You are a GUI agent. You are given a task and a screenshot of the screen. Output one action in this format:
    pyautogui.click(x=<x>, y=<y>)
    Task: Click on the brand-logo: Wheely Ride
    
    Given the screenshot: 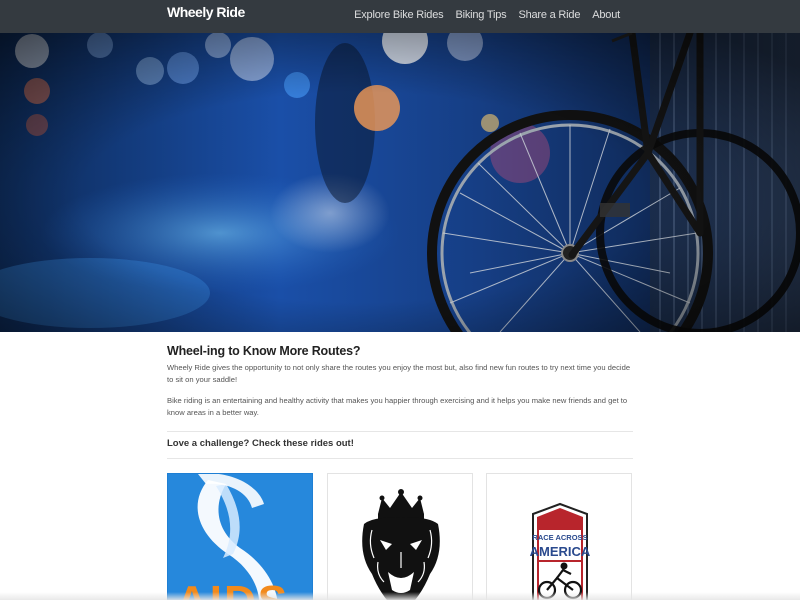 What is the action you would take?
    pyautogui.click(x=206, y=12)
    